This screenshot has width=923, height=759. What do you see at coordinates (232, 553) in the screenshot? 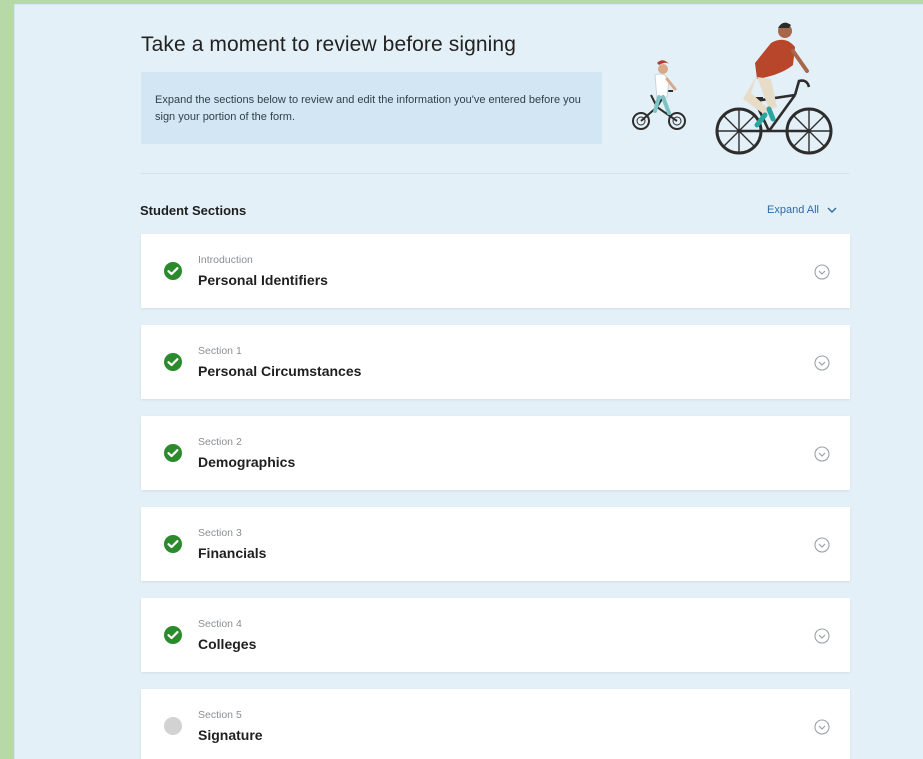
I see `section-title: Financials` at bounding box center [232, 553].